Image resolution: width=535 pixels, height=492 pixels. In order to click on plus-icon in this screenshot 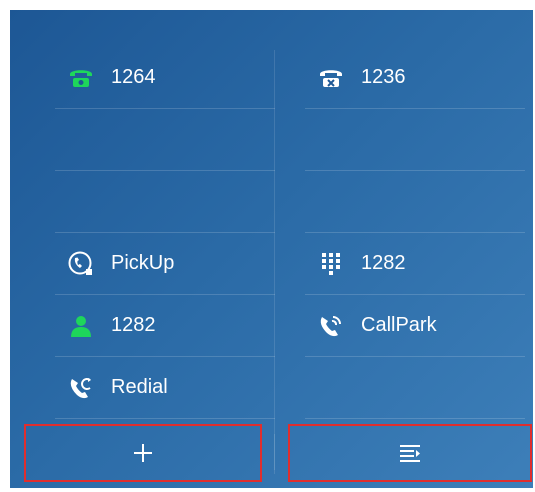, I will do `click(143, 453)`.